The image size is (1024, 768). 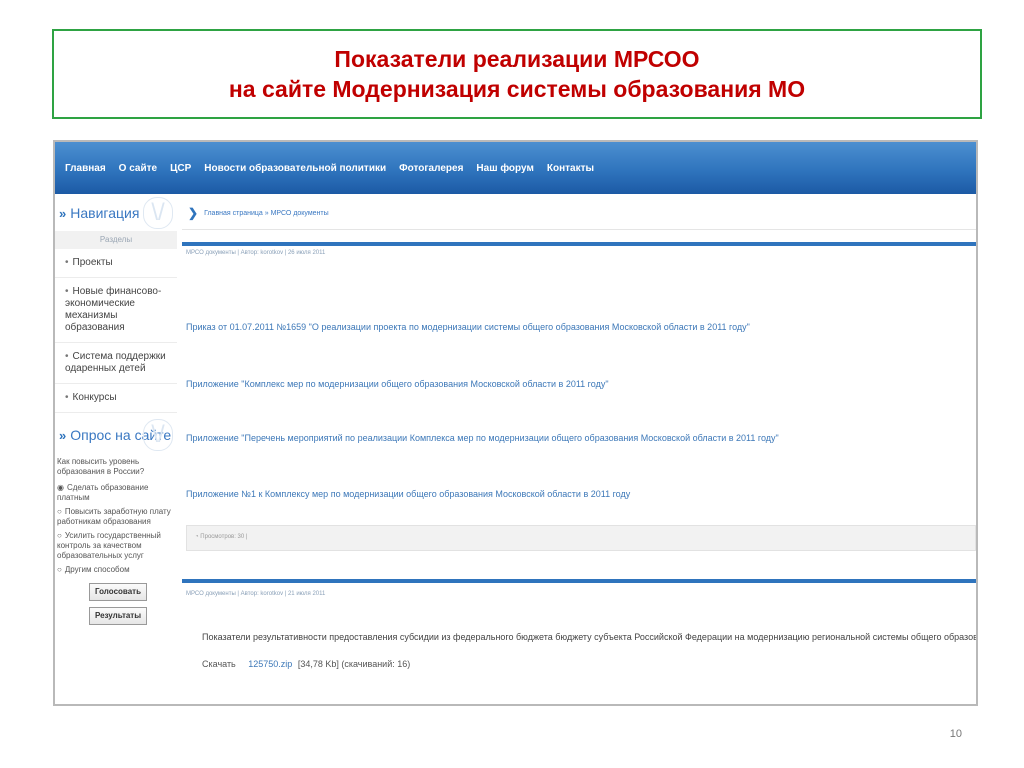 I want to click on nav-contacts: Контакты, so click(x=570, y=168).